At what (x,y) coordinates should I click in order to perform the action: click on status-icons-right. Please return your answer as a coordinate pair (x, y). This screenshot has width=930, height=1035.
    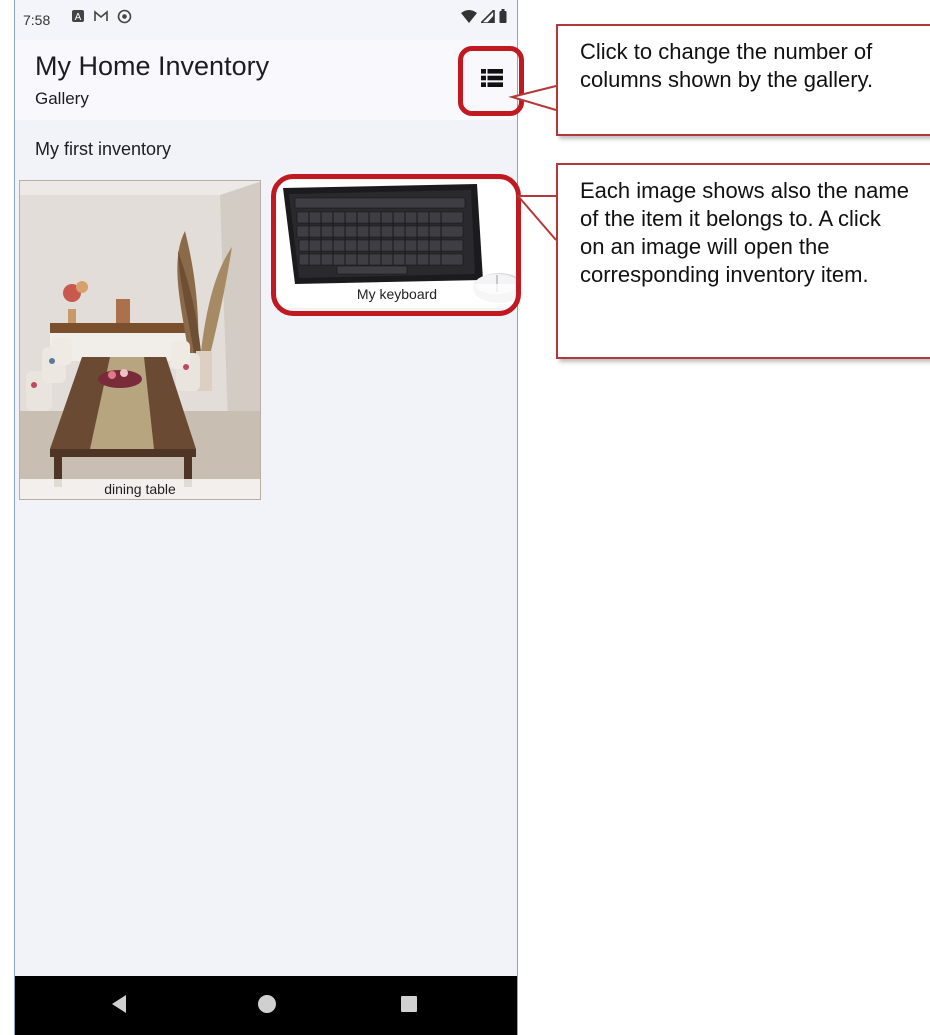
    Looking at the image, I should click on (484, 17).